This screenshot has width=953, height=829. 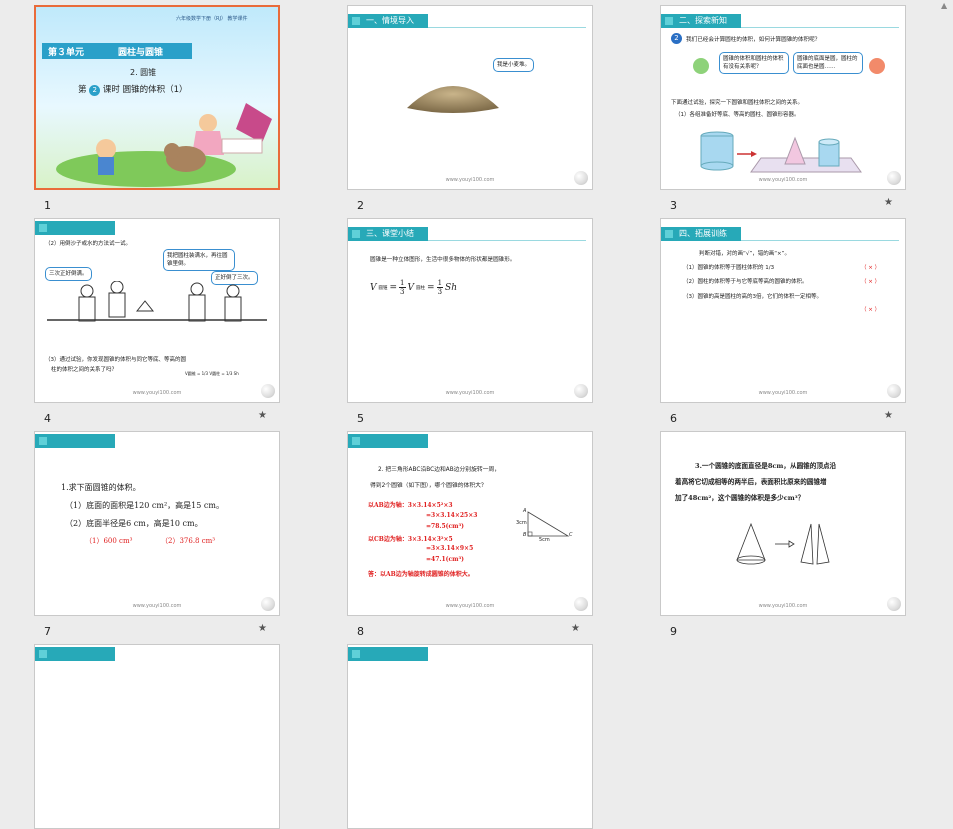 What do you see at coordinates (754, 63) in the screenshot?
I see `bubble-left: 圆锥的体积和圆柱的体积有没有关系呢？` at bounding box center [754, 63].